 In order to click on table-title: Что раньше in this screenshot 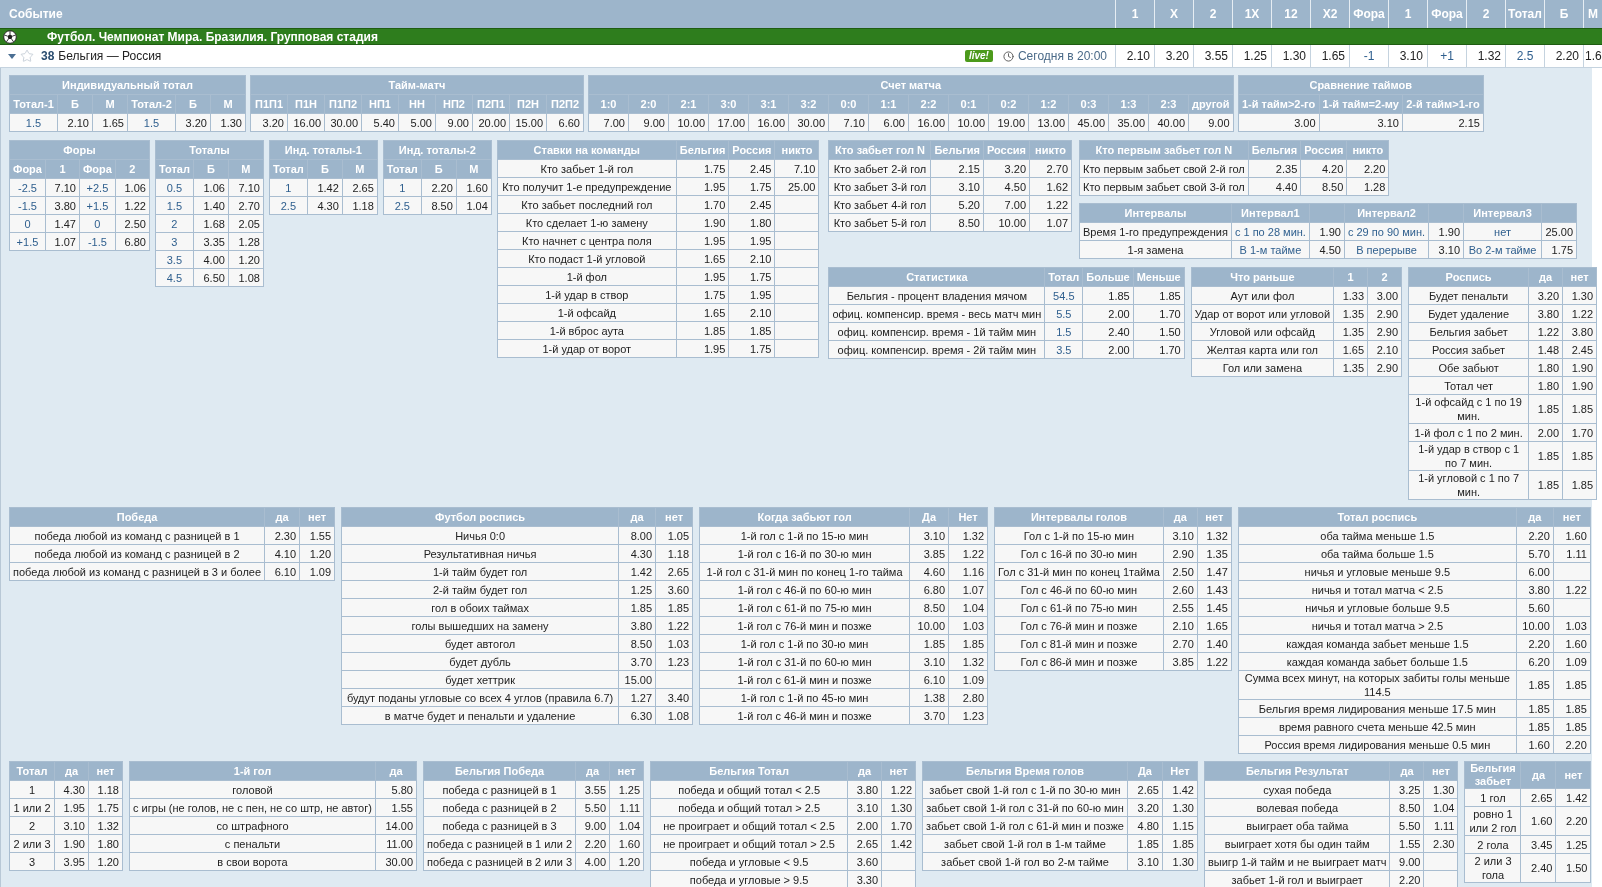, I will do `click(1262, 277)`.